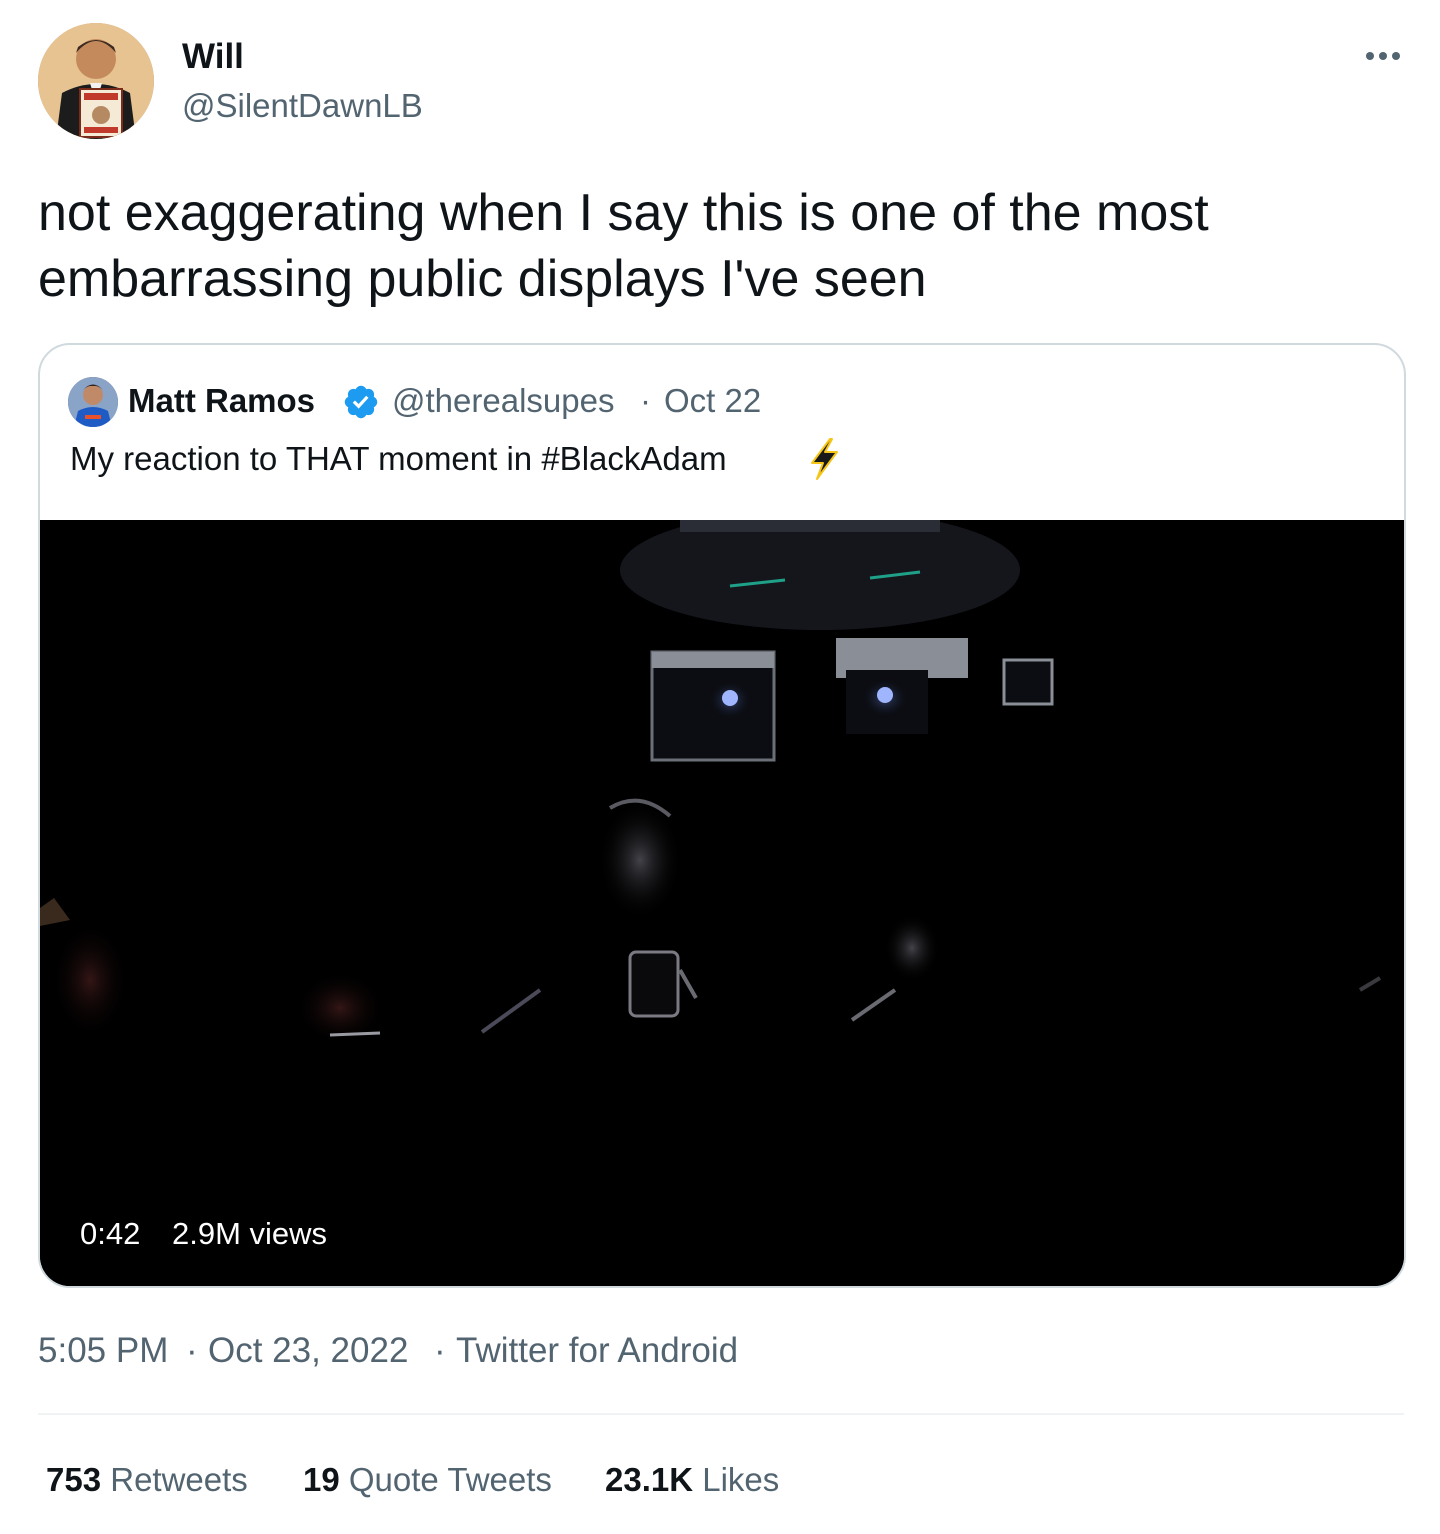  What do you see at coordinates (721, 1414) in the screenshot?
I see `divider` at bounding box center [721, 1414].